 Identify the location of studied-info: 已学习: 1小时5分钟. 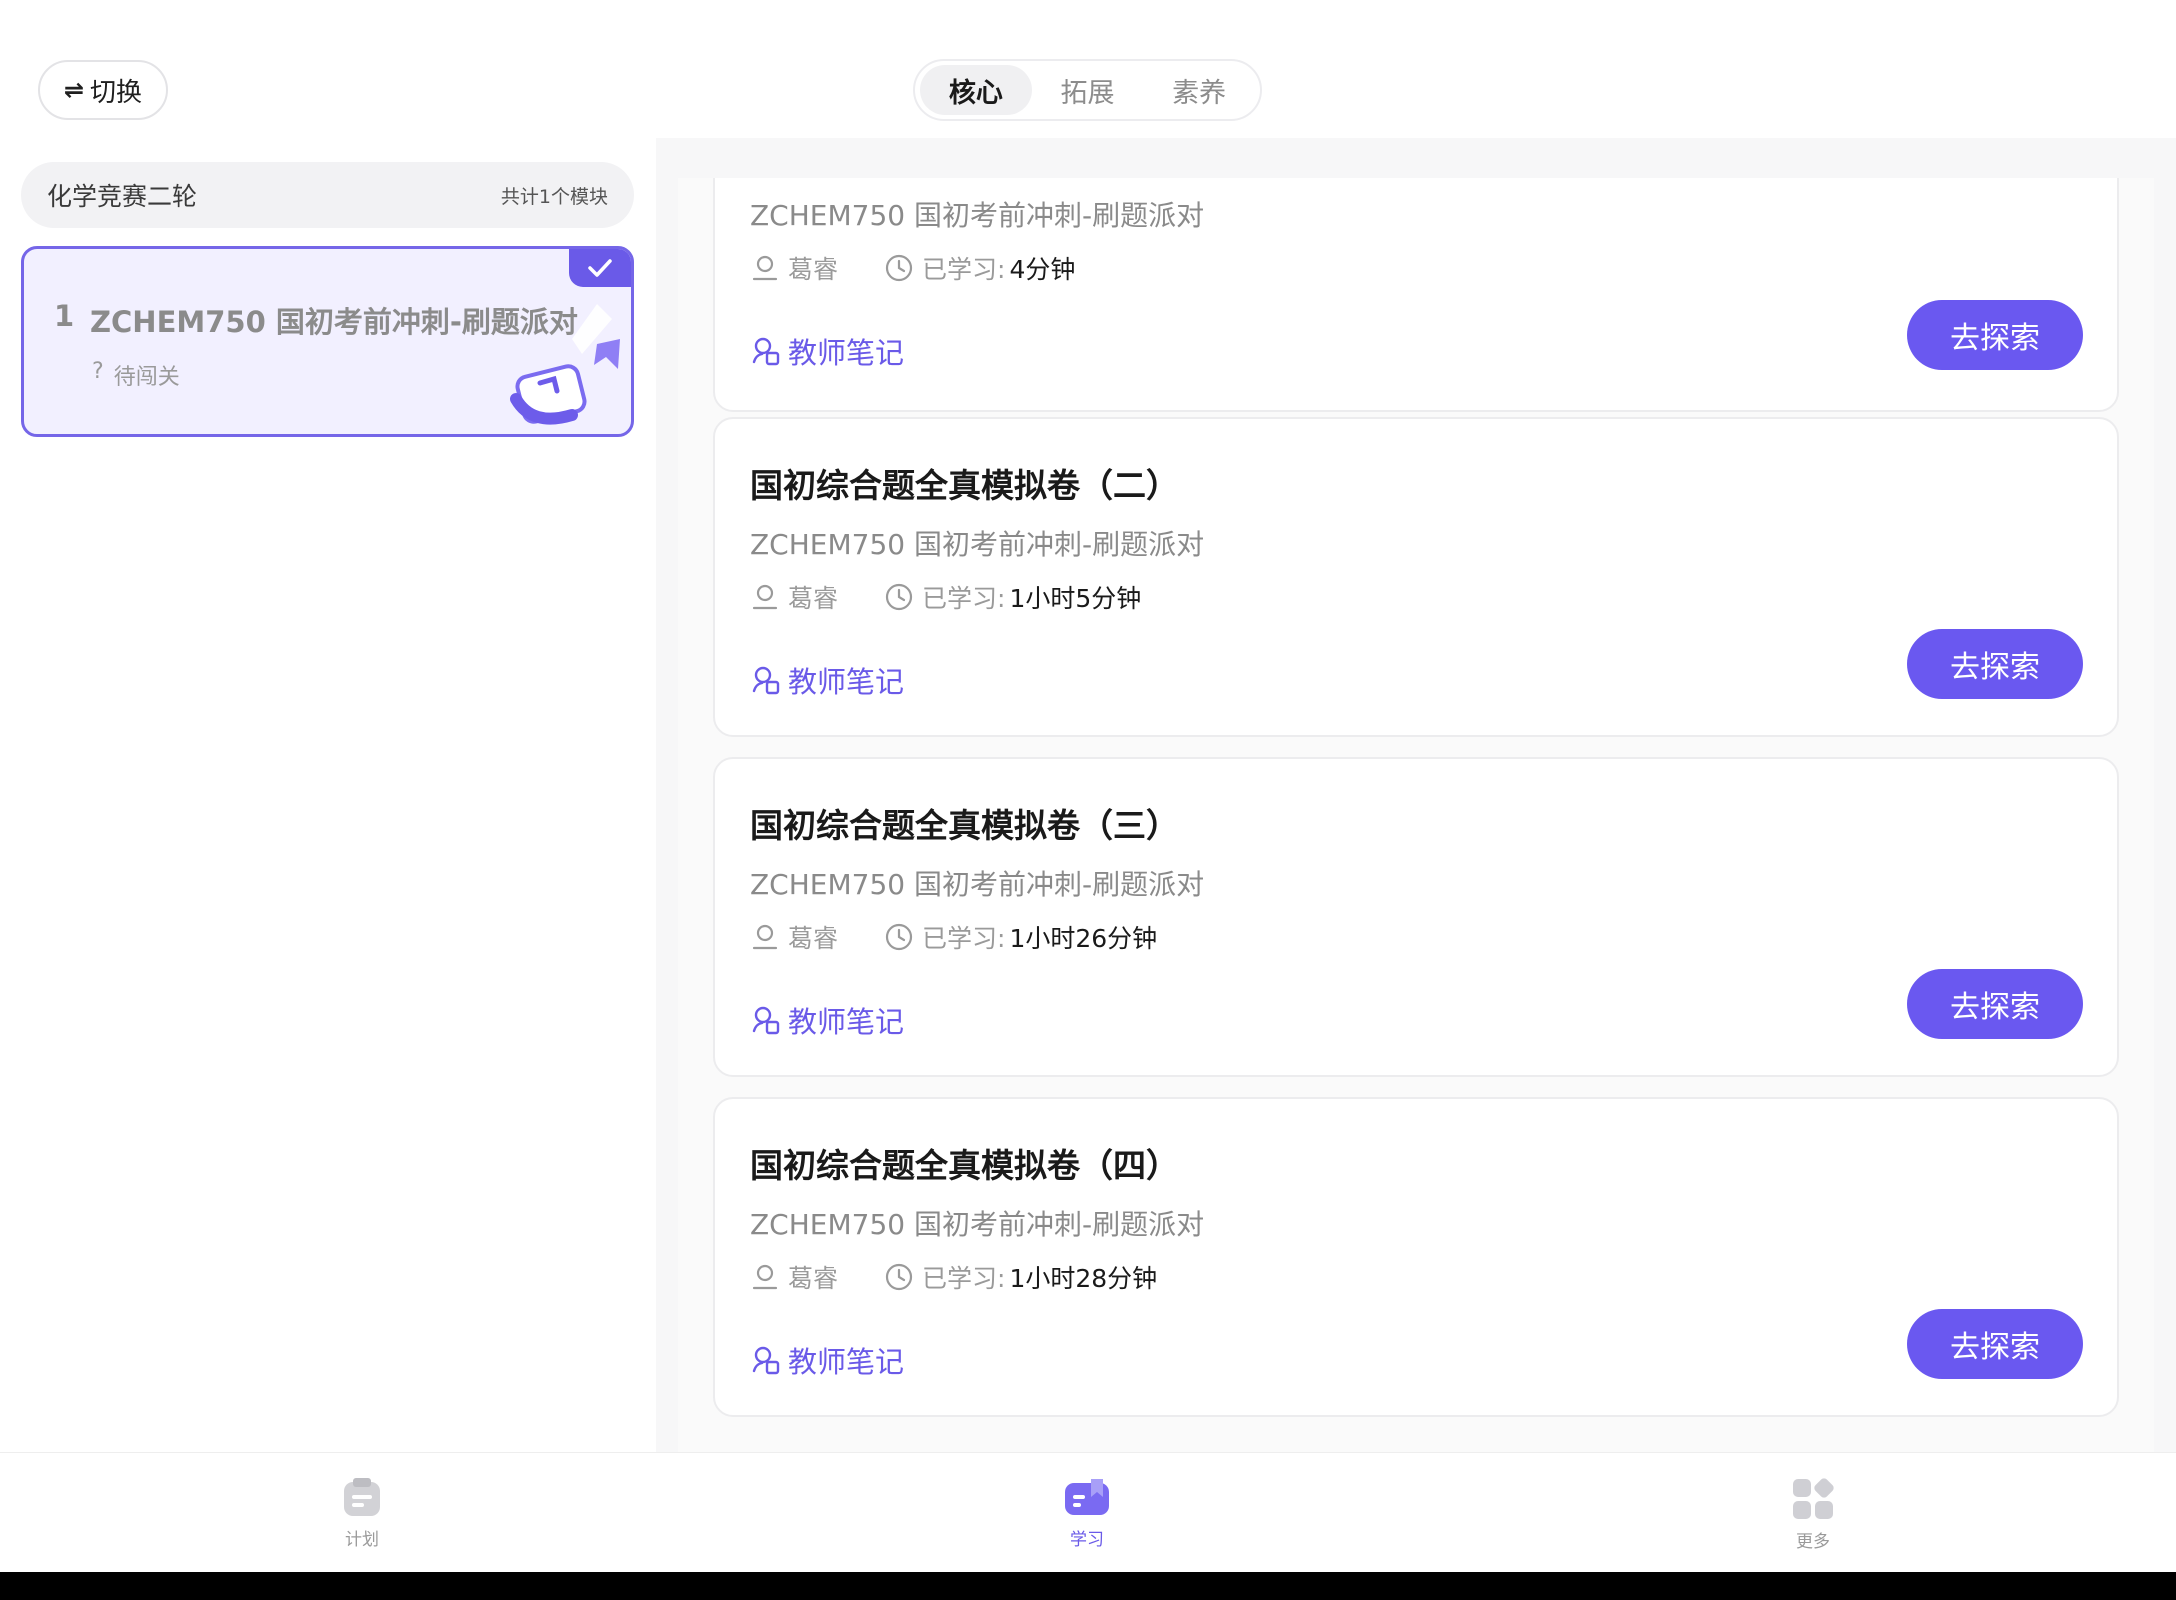
(1012, 597).